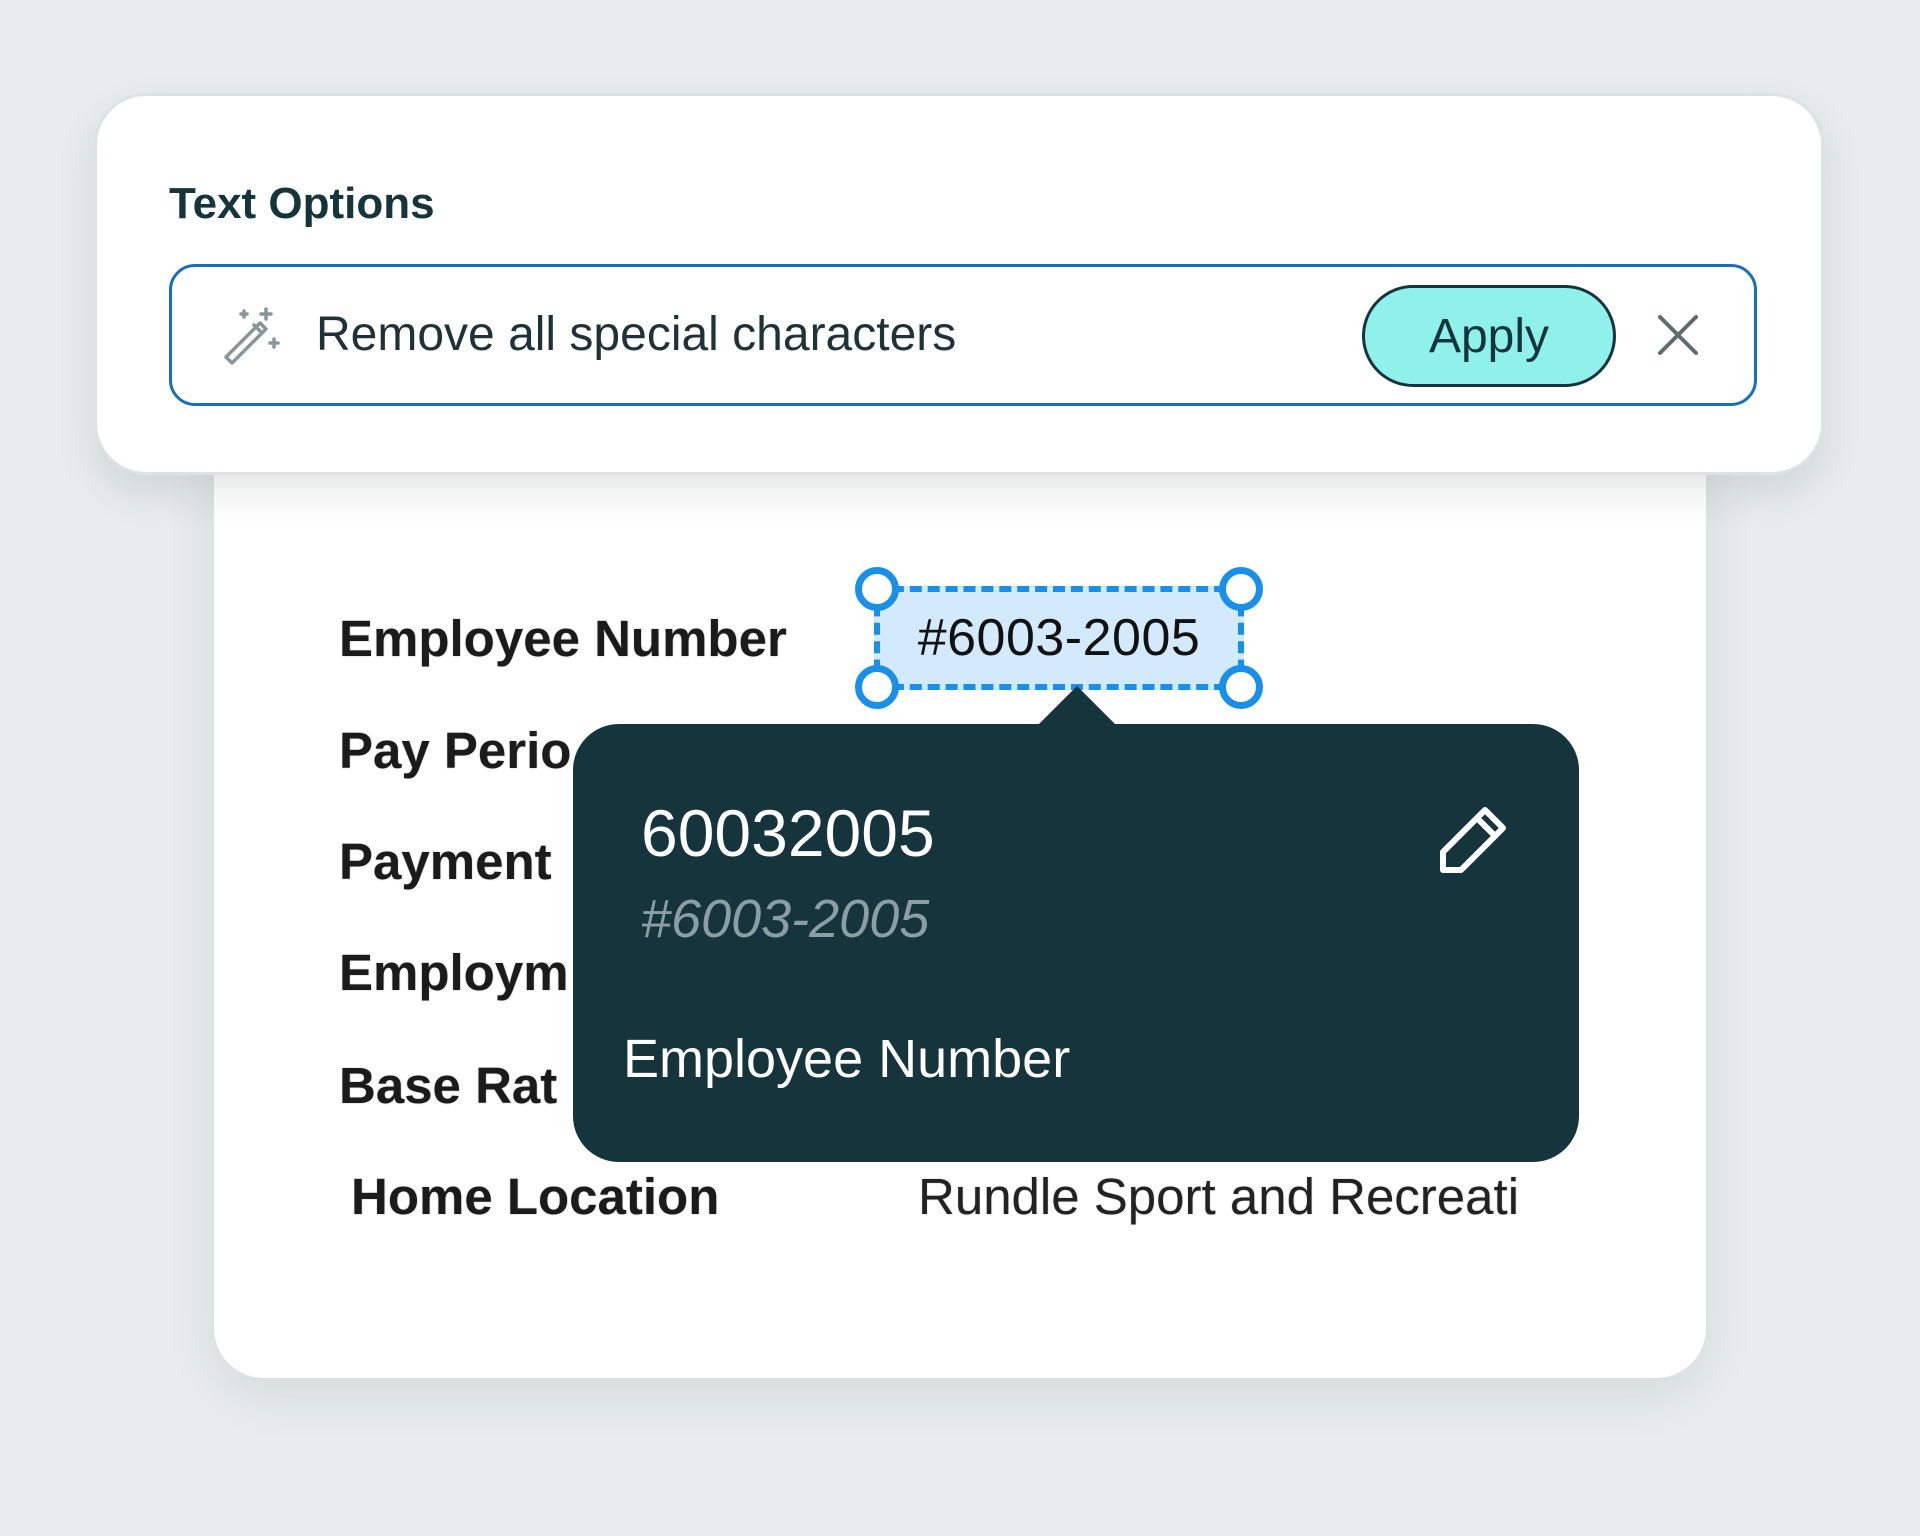 The image size is (1920, 1536). I want to click on selected-field-box: #6003-2005, so click(1059, 638).